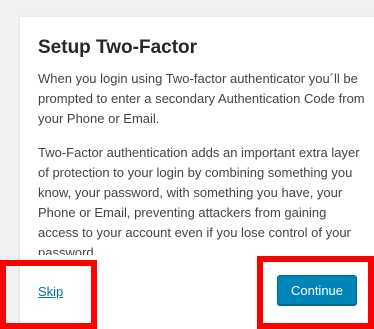  Describe the element at coordinates (118, 47) in the screenshot. I see `dialog-title: Setup Two-Factor` at that location.